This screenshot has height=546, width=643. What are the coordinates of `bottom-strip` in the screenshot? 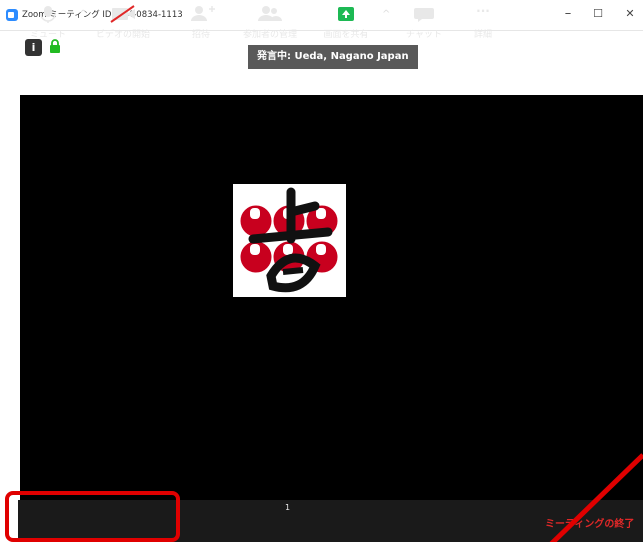 It's located at (321, 544).